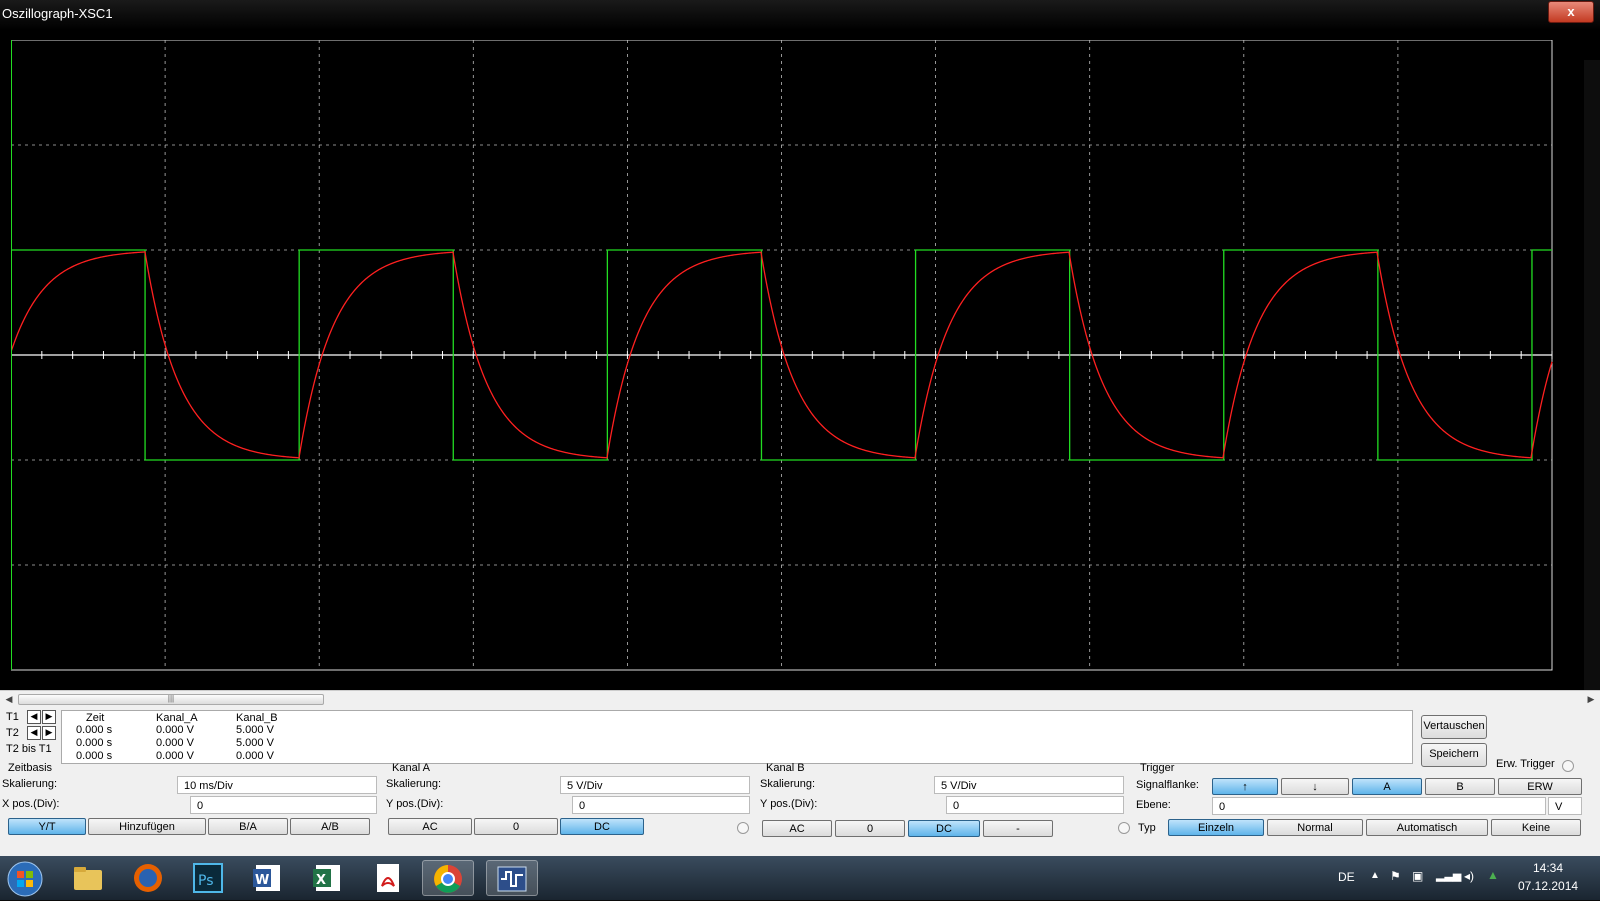 This screenshot has height=901, width=1600. What do you see at coordinates (1216, 827) in the screenshot?
I see `trigger-single-button: Einzeln` at bounding box center [1216, 827].